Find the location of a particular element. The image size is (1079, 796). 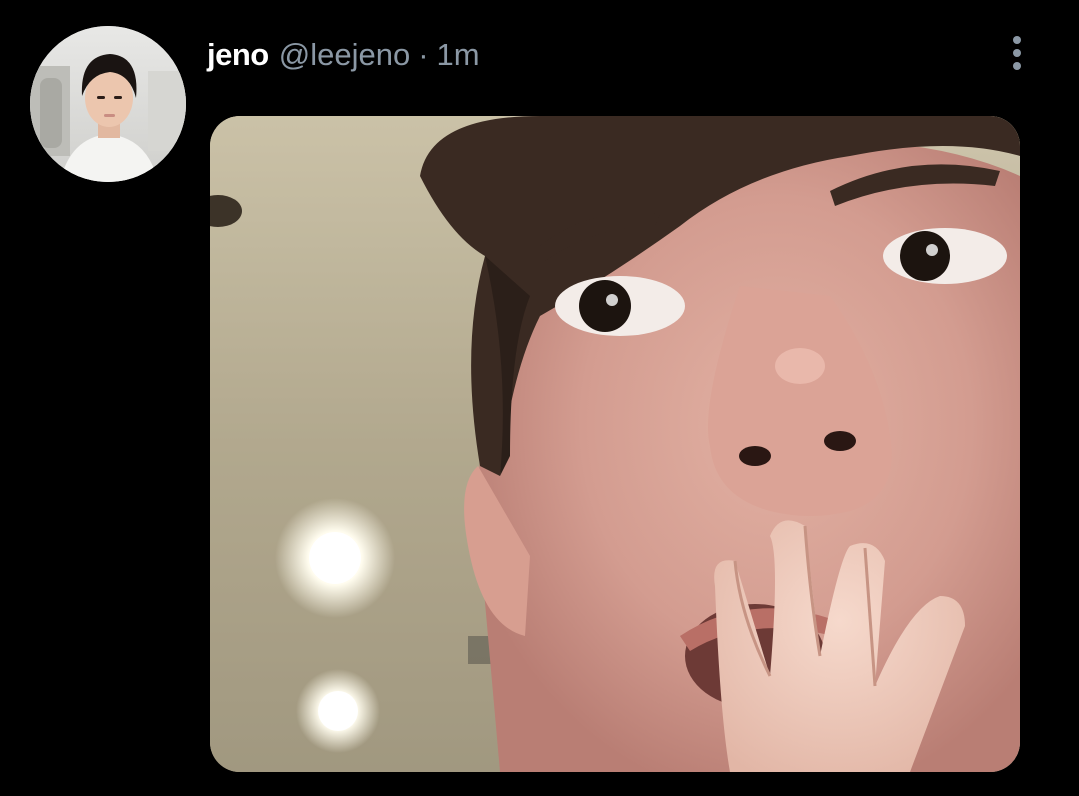

display-name: jeno is located at coordinates (238, 55).